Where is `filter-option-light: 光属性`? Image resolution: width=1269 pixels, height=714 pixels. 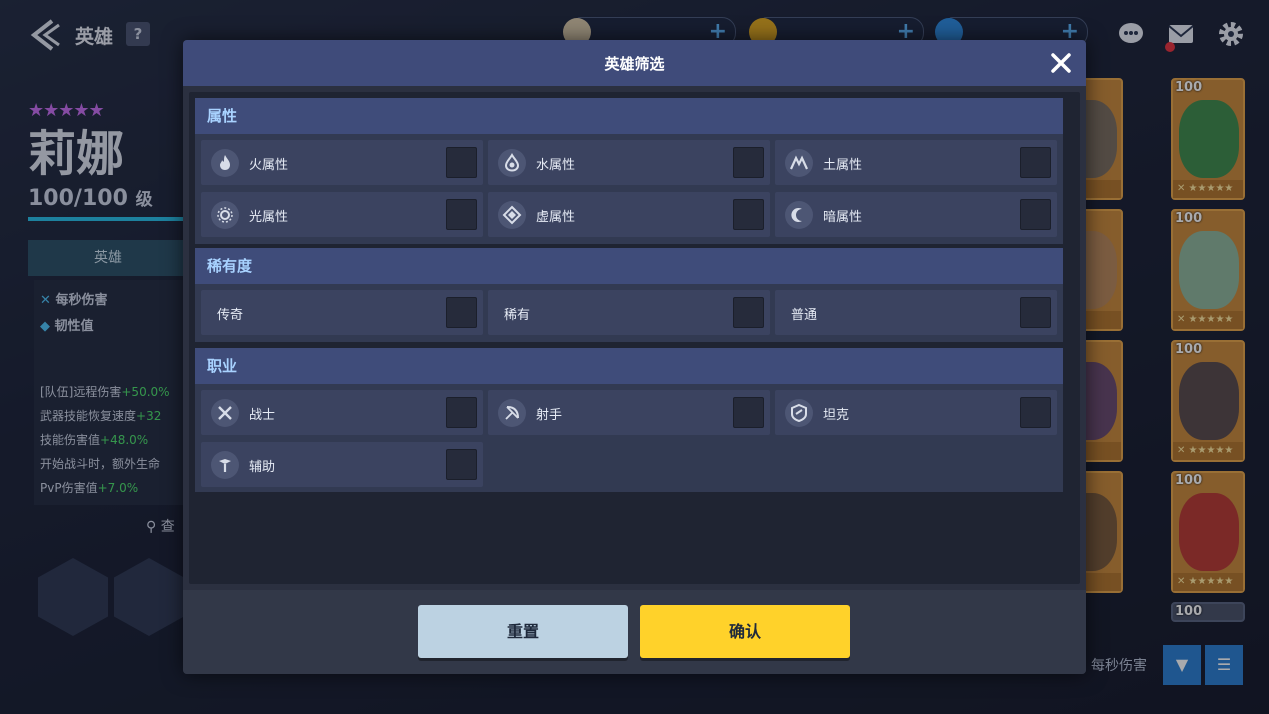 filter-option-light: 光属性 is located at coordinates (342, 214).